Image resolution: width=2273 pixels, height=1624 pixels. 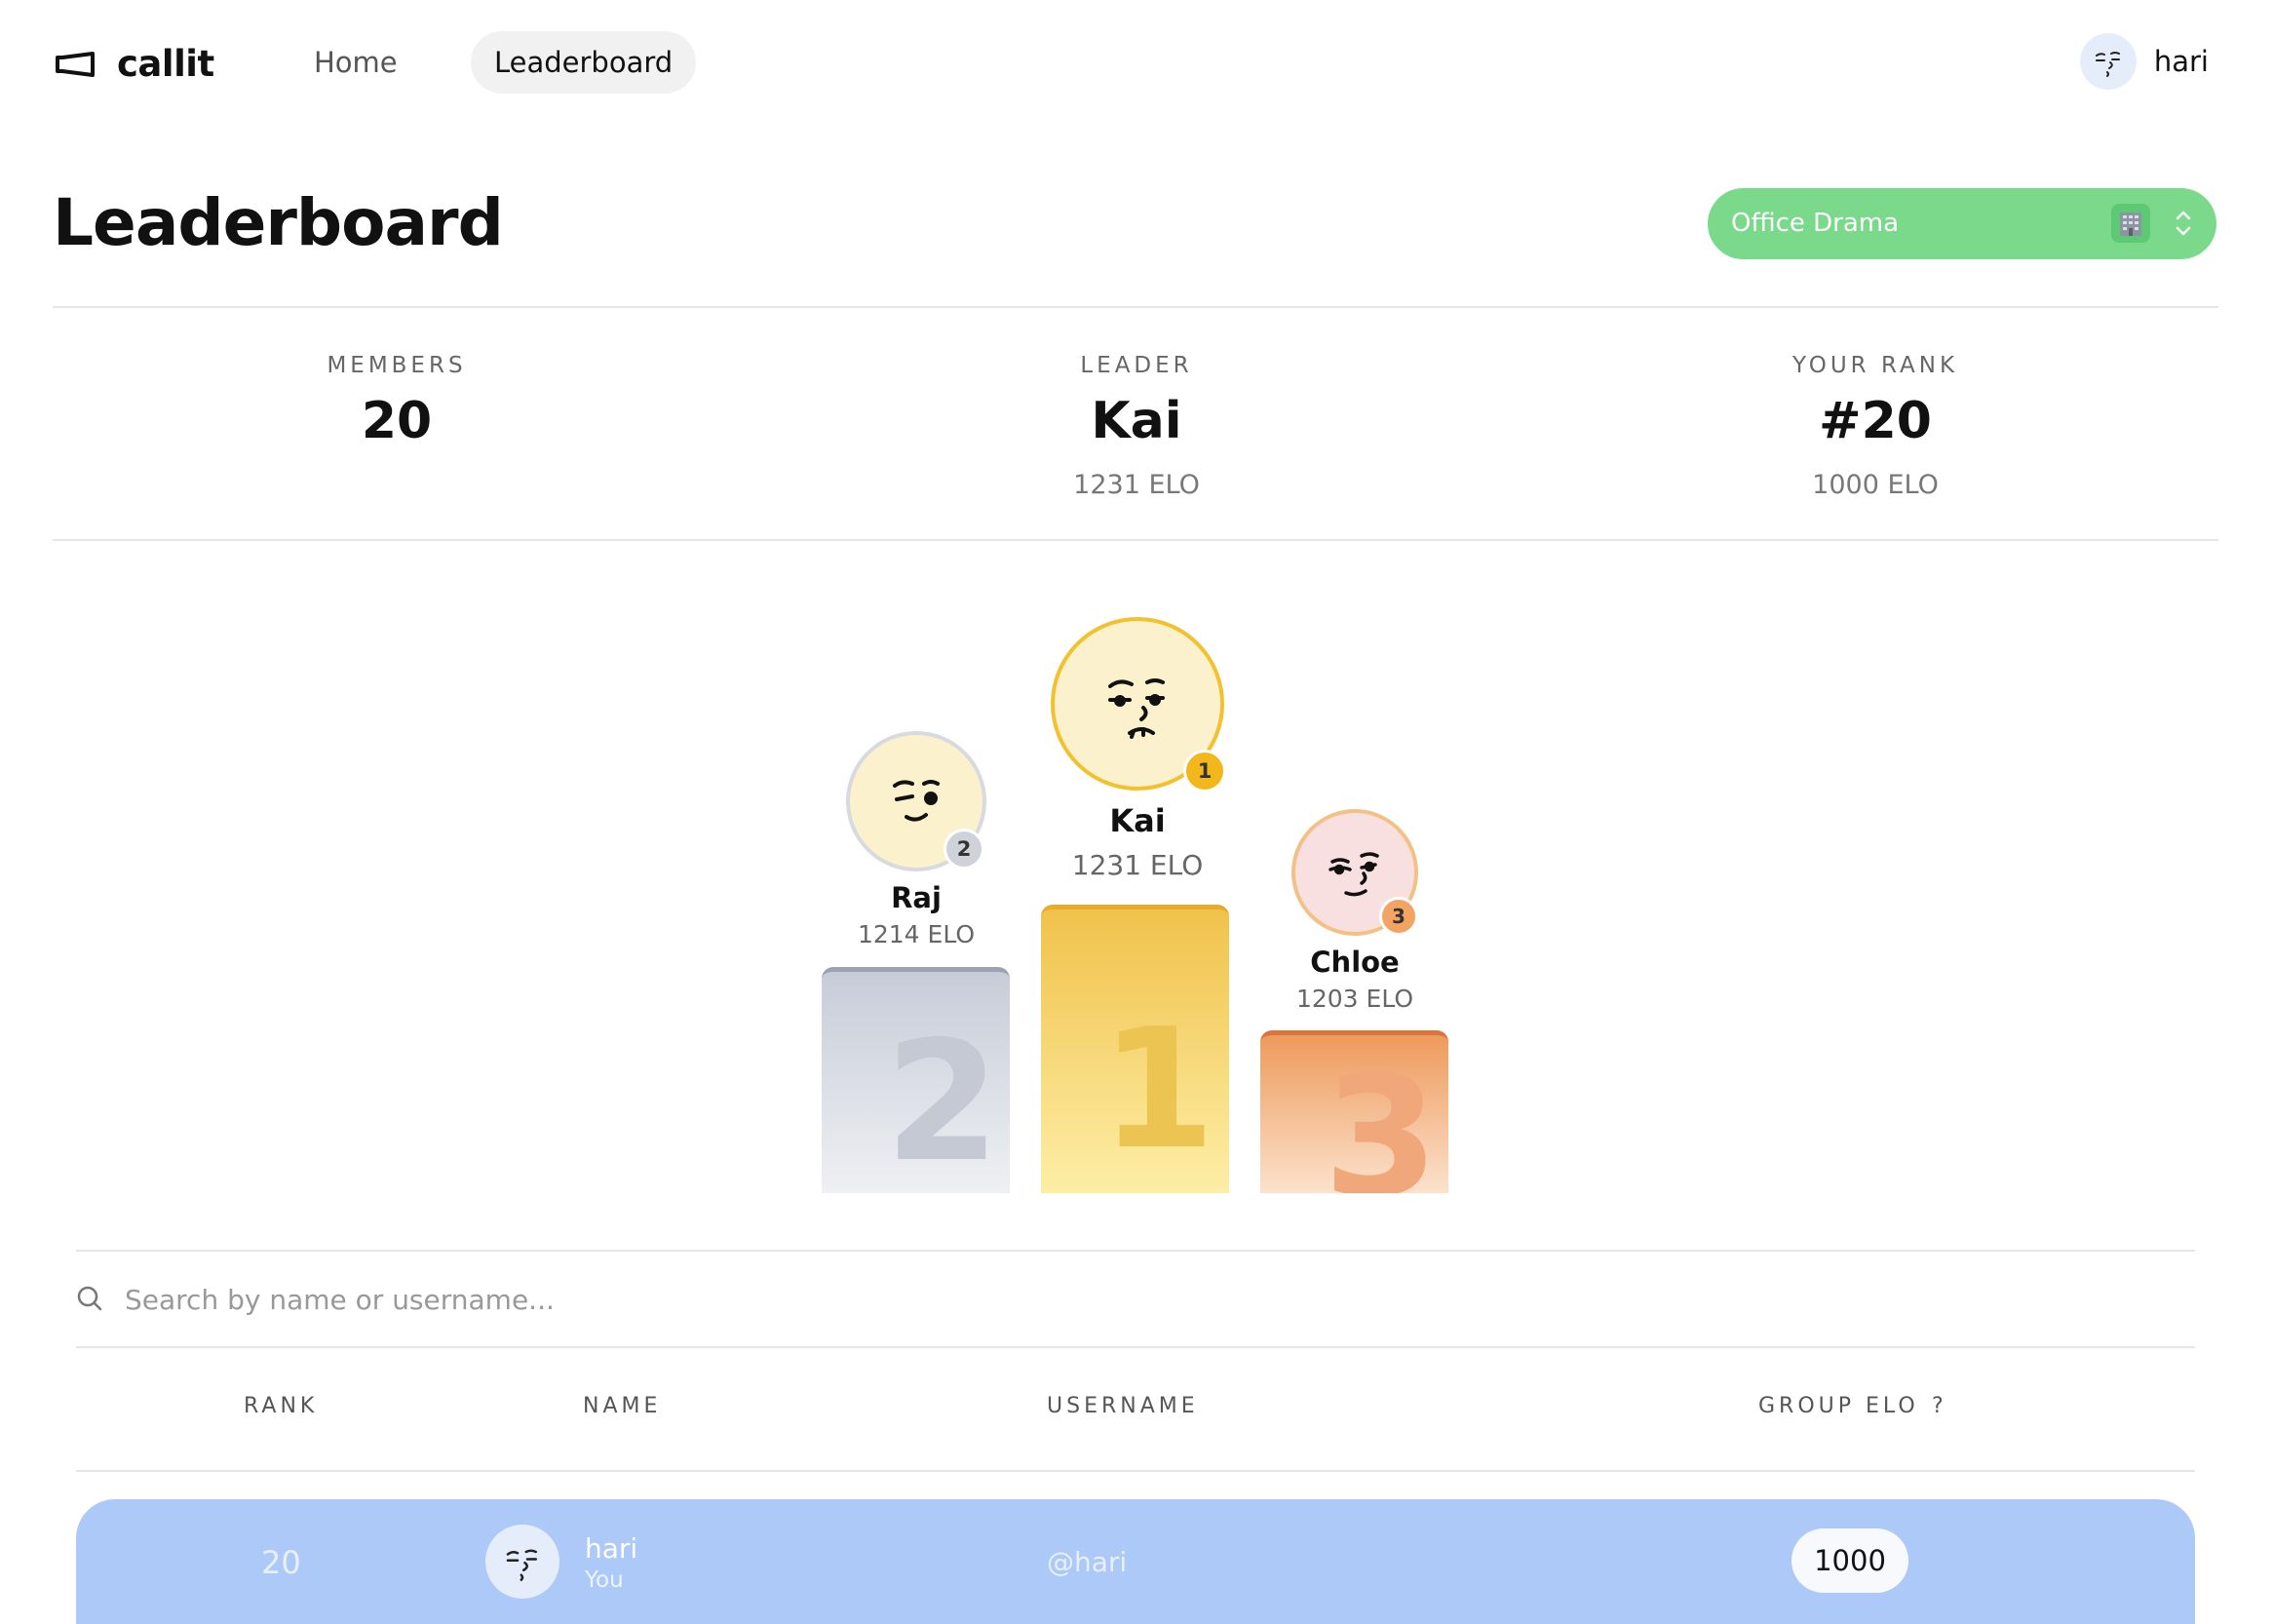 What do you see at coordinates (604, 1580) in the screenshot?
I see `row-you-label: You` at bounding box center [604, 1580].